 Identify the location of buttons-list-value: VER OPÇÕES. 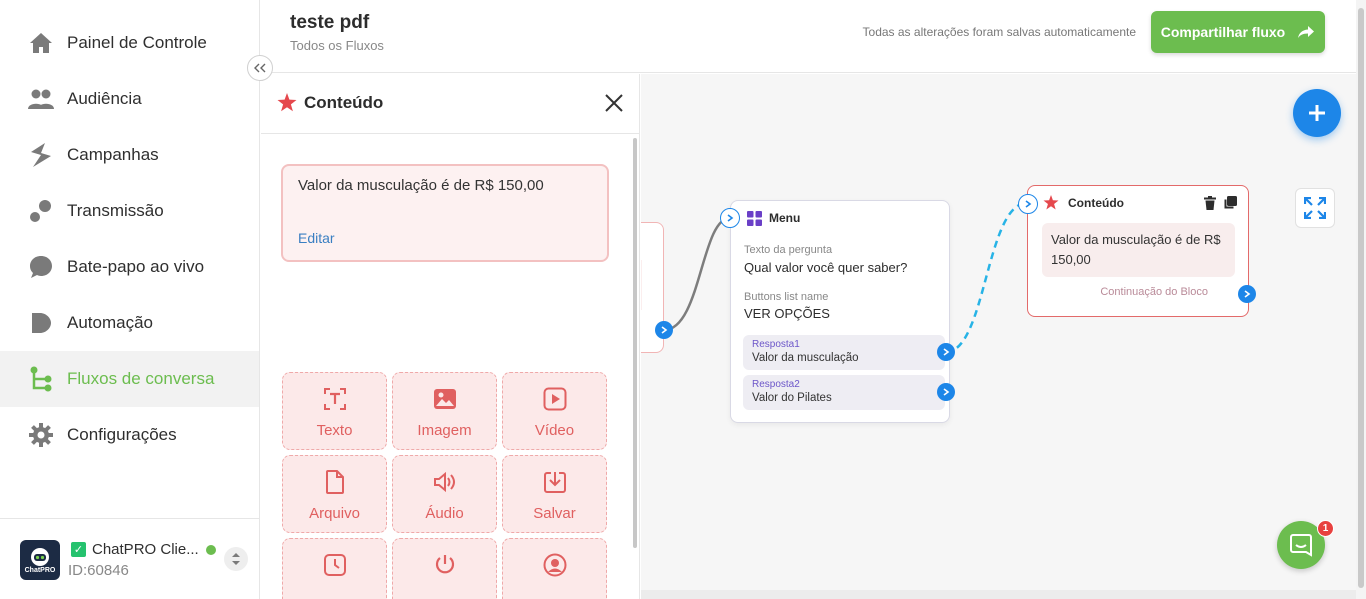
(787, 313).